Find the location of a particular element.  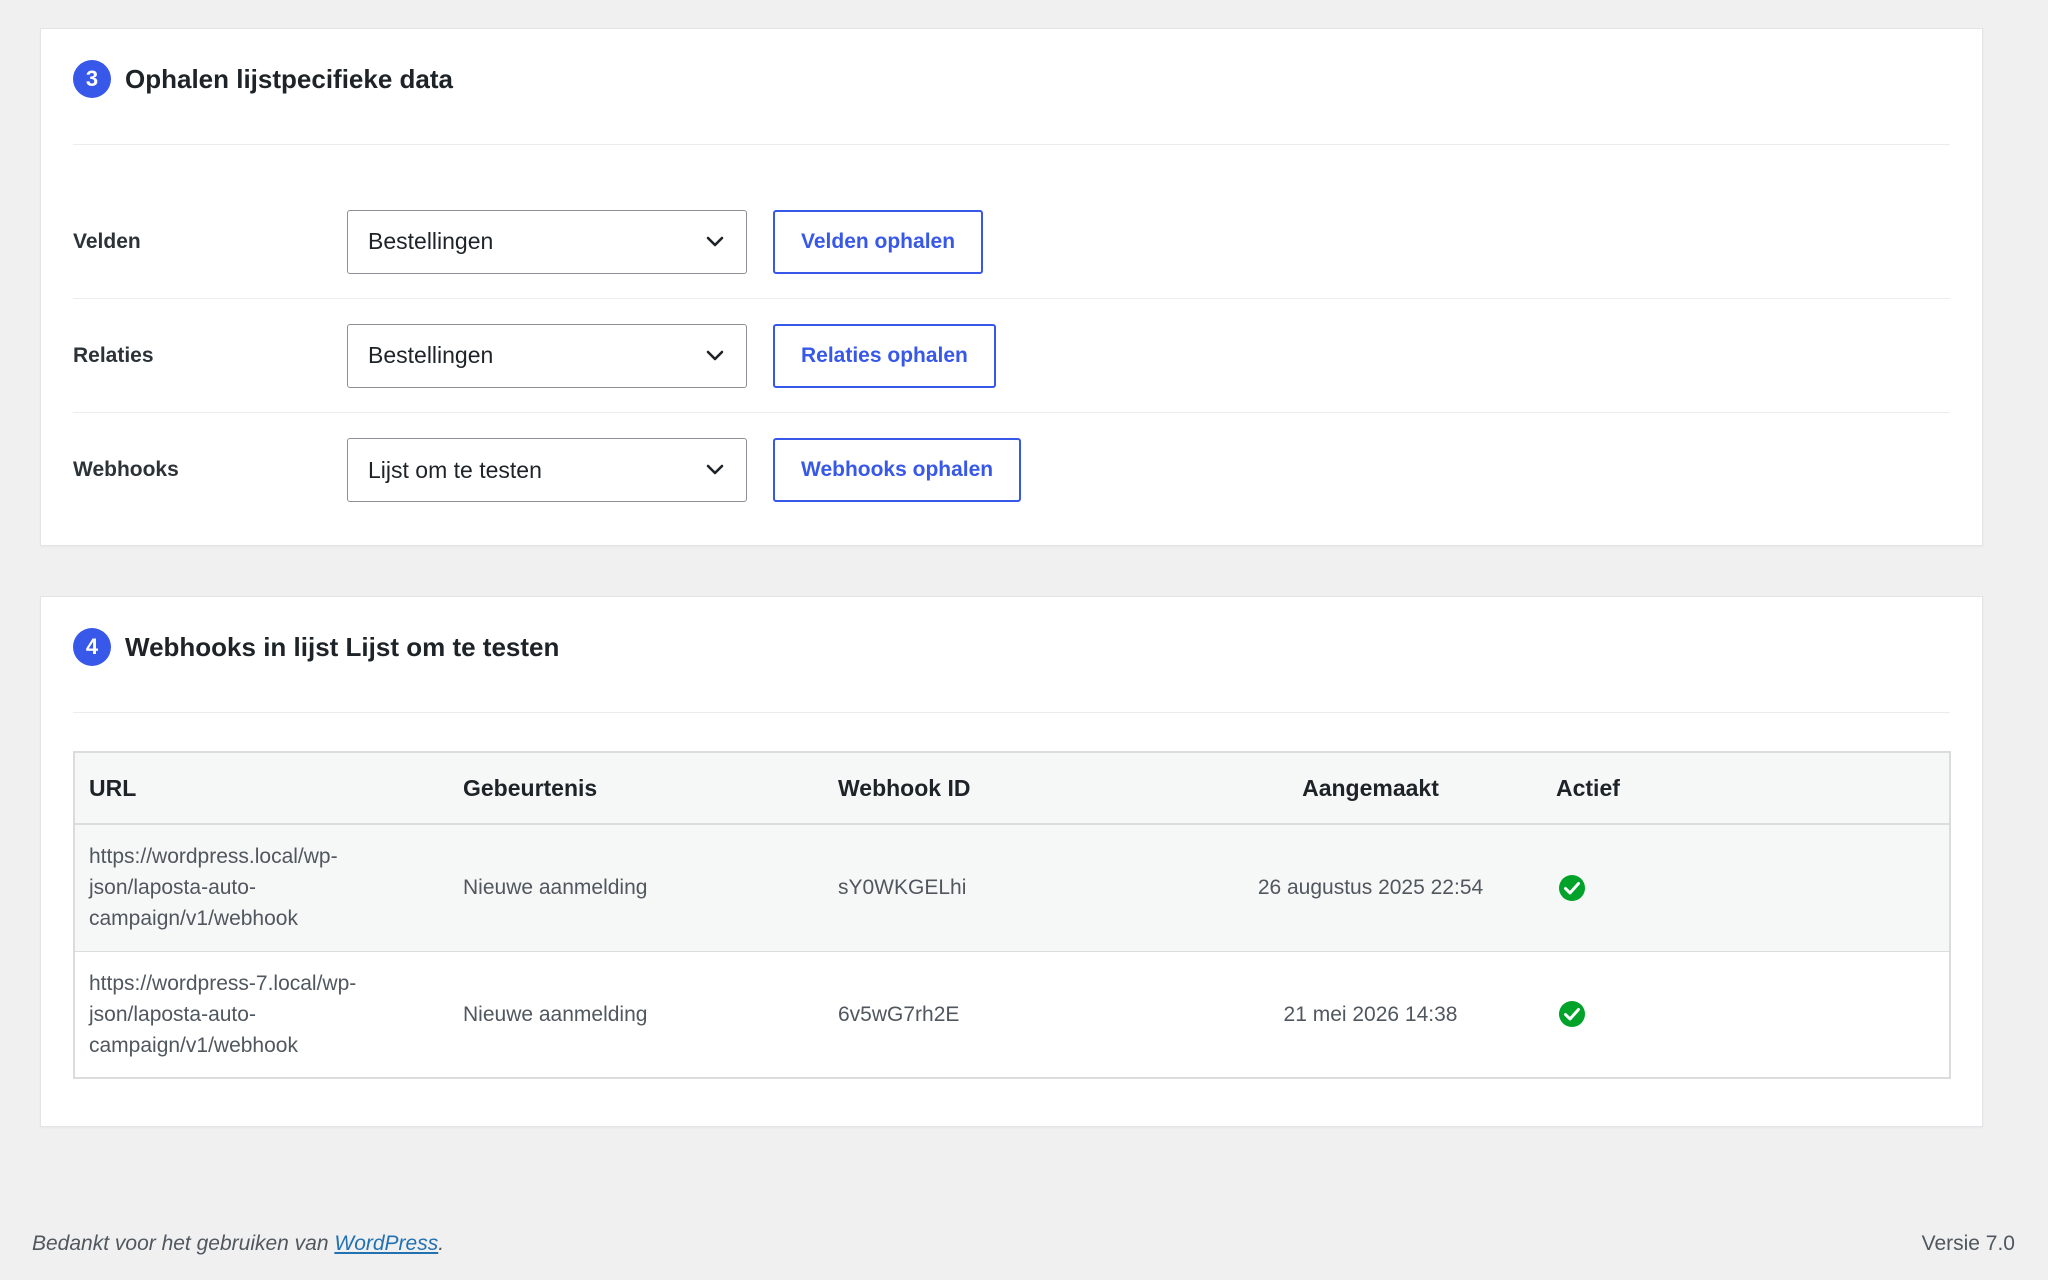

footer-thanks-text: Bedankt voor het gebruiken van is located at coordinates (183, 1243).